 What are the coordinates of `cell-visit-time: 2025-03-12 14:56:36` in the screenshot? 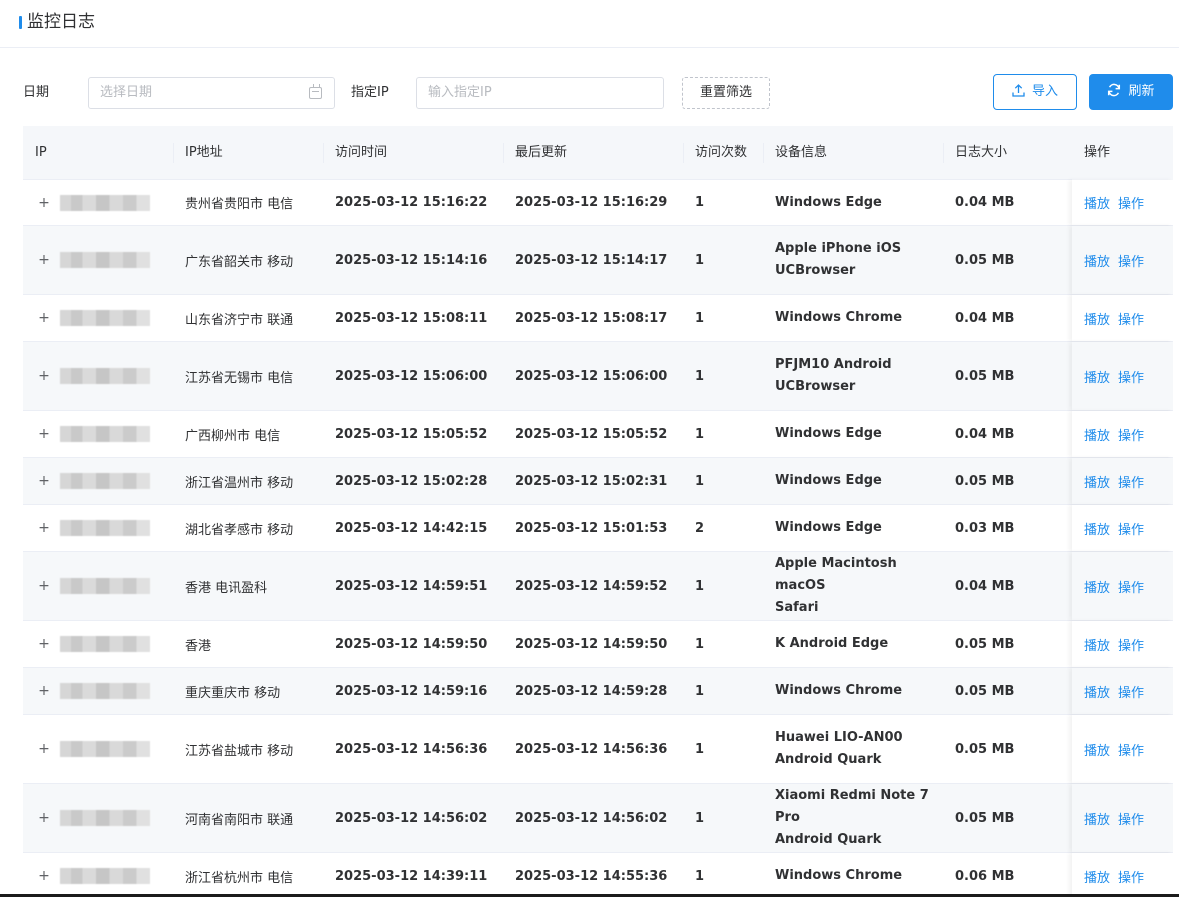 It's located at (411, 749).